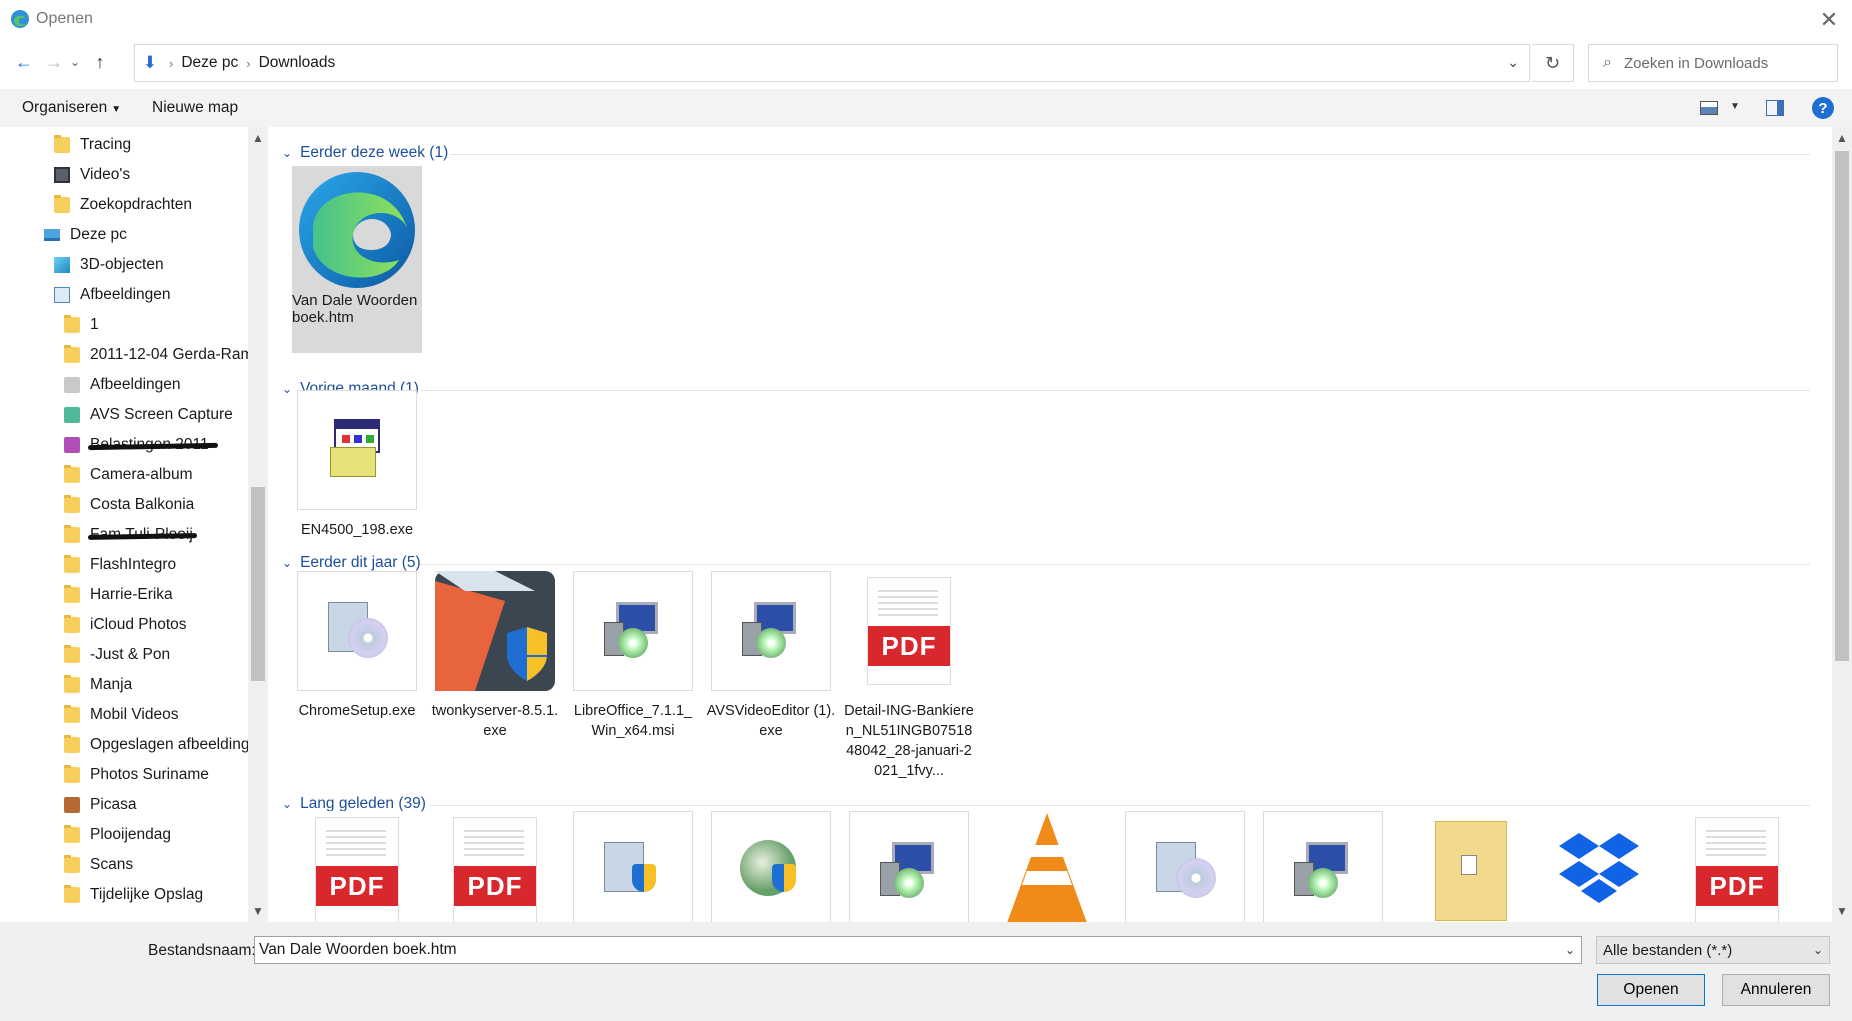 The height and width of the screenshot is (1021, 1852). What do you see at coordinates (1737, 869) in the screenshot?
I see `pdf-icon: PDF` at bounding box center [1737, 869].